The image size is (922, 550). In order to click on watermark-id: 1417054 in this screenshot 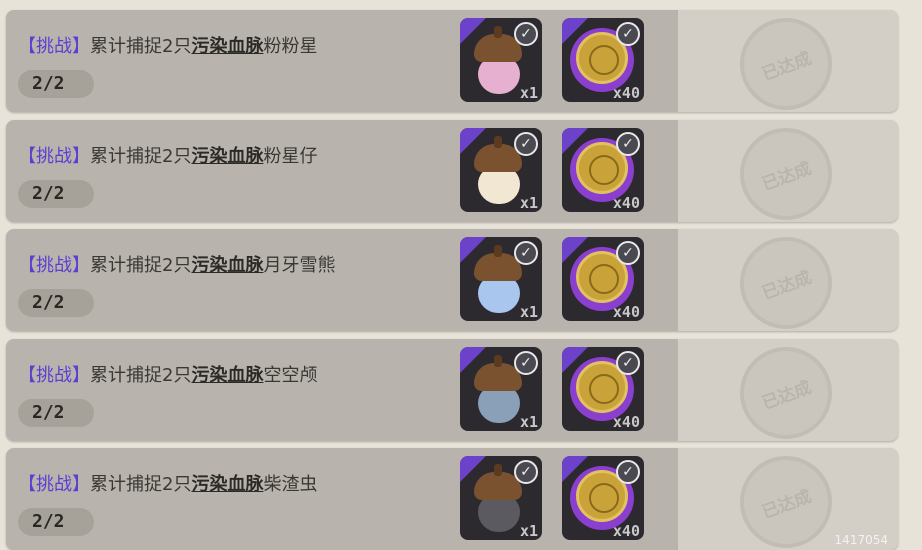, I will do `click(861, 540)`.